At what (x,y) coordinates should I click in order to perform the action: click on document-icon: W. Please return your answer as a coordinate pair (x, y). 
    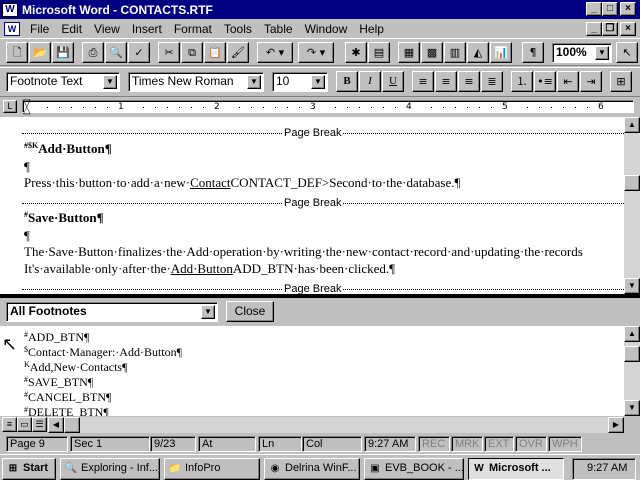
    Looking at the image, I should click on (12, 28).